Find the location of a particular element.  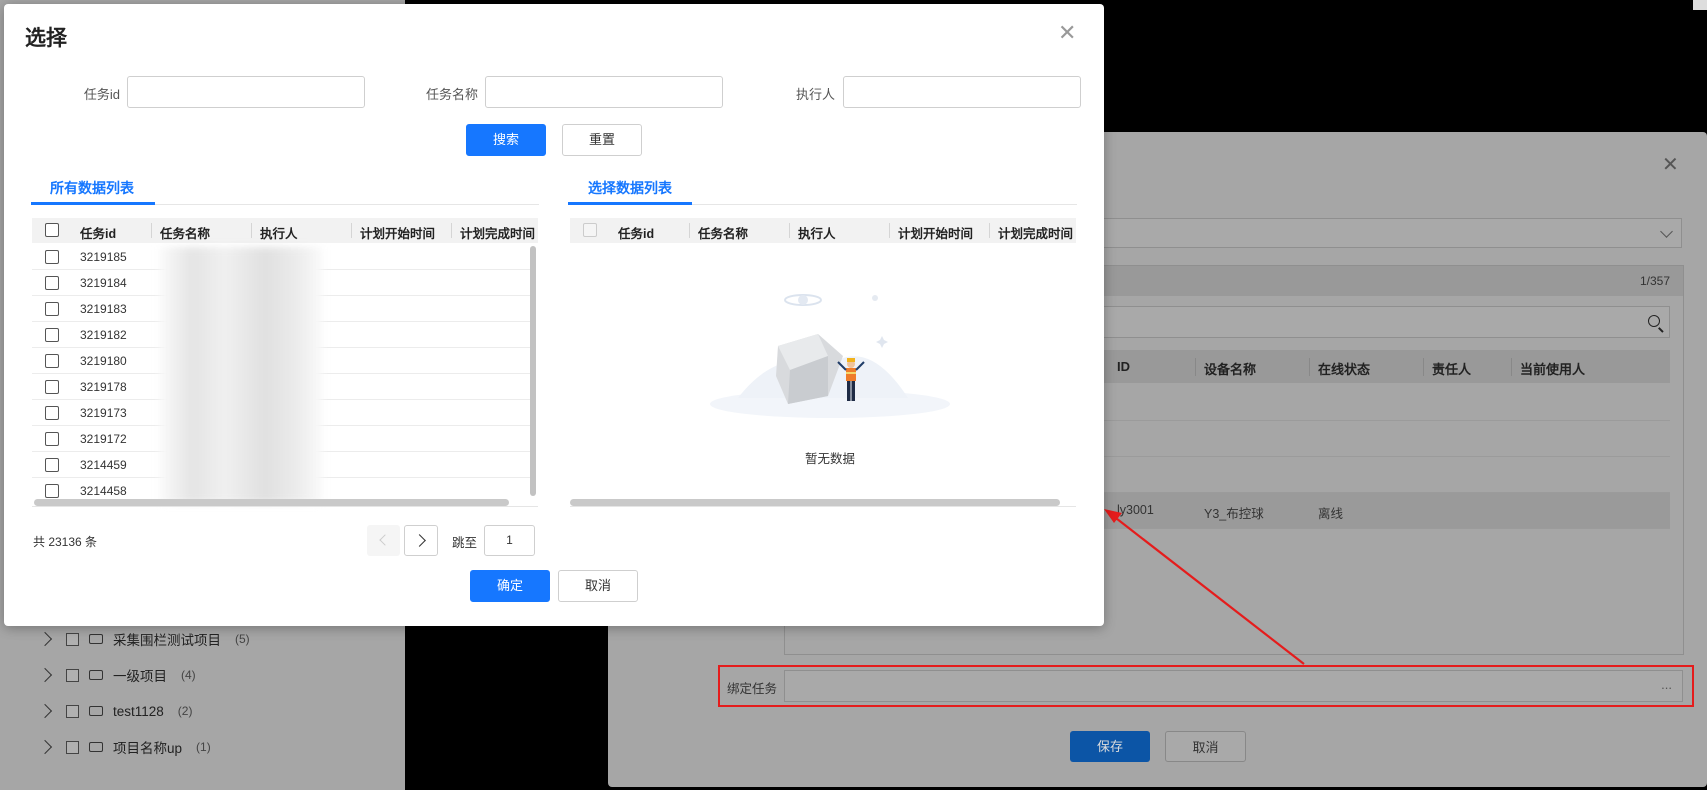

device-pager: 1/357 is located at coordinates (1655, 281).